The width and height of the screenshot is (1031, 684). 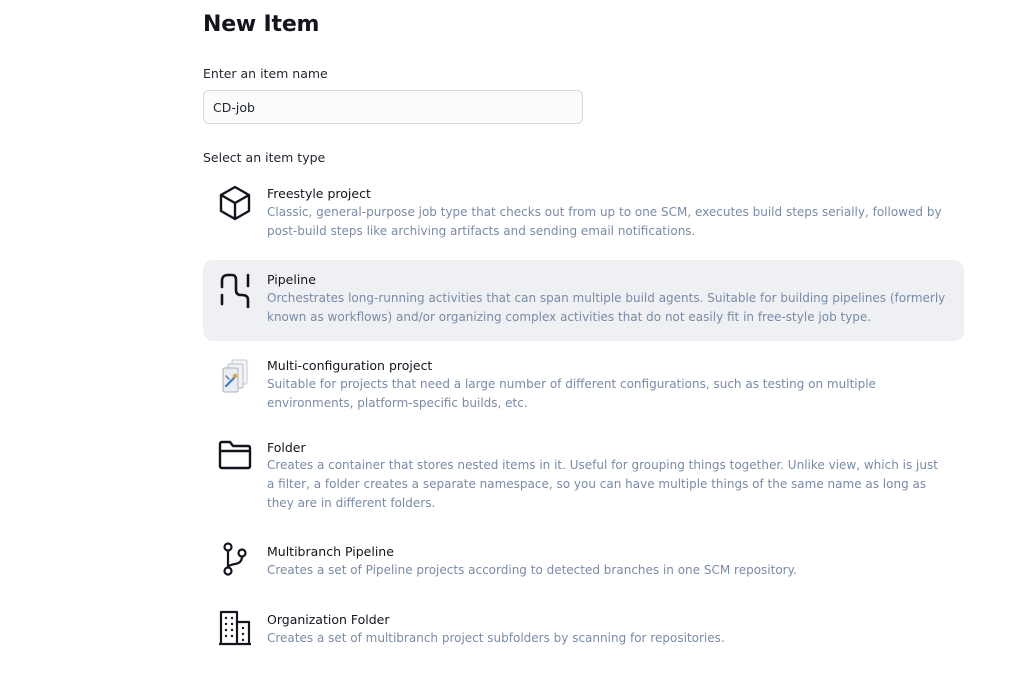 What do you see at coordinates (291, 279) in the screenshot?
I see `item-name: Pipeline` at bounding box center [291, 279].